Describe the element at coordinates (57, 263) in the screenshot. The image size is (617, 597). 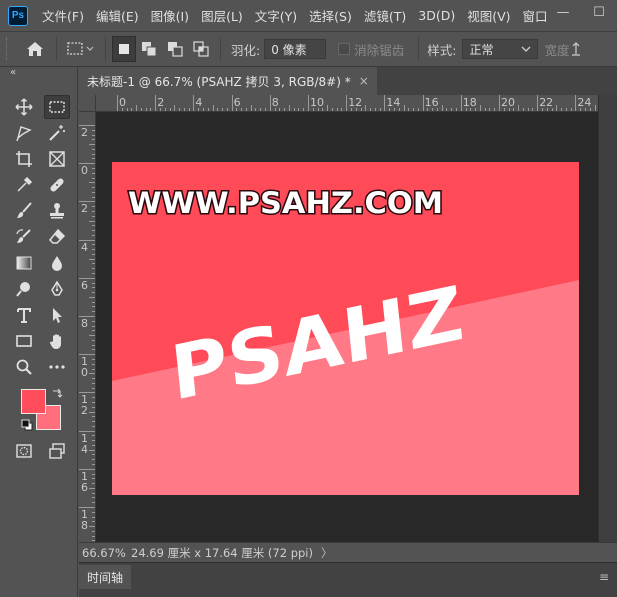
I see `blur-tool` at that location.